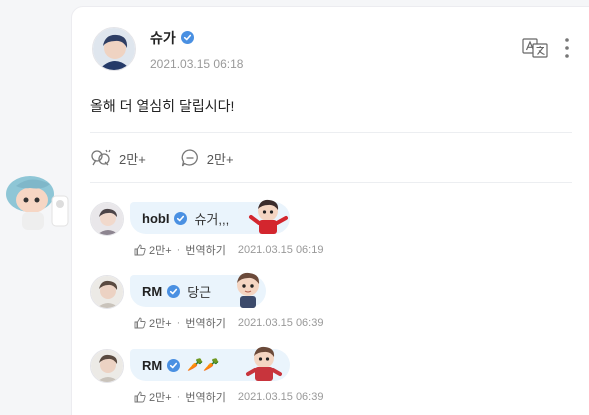  Describe the element at coordinates (101, 157) in the screenshot. I see `cheer-icon` at that location.